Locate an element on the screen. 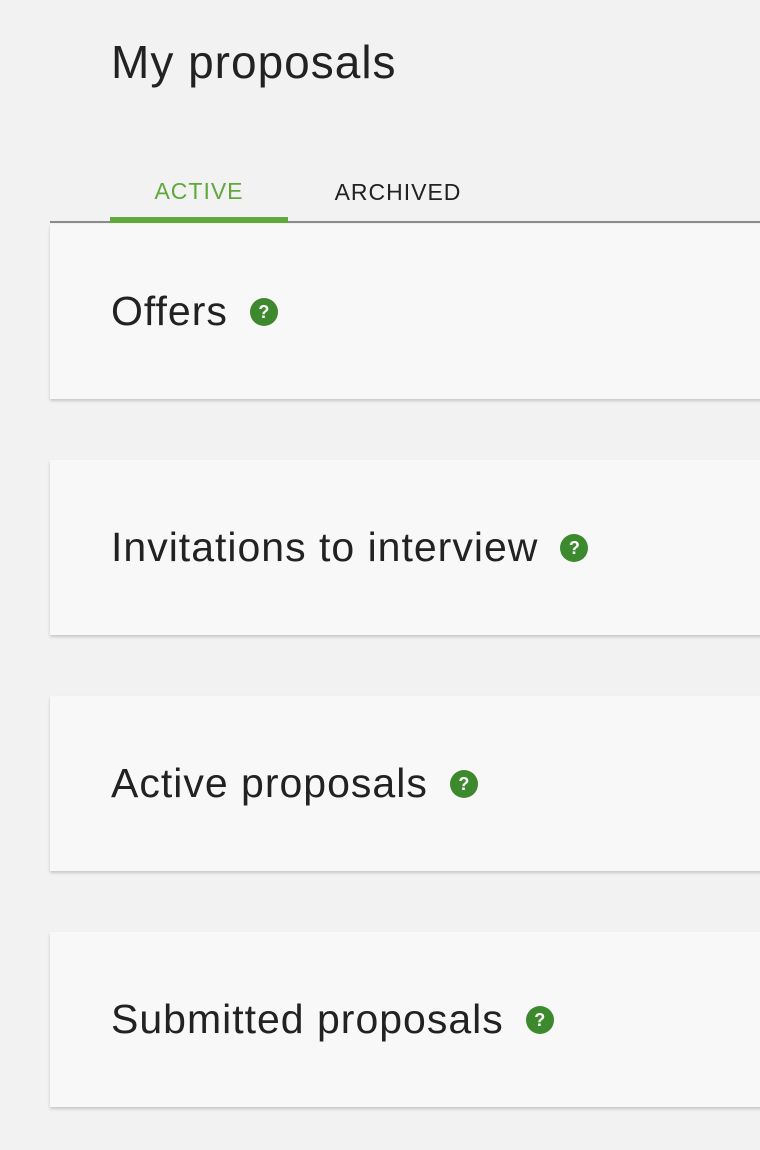  section-submitted-proposals: Submitted proposals ? is located at coordinates (405, 1019).